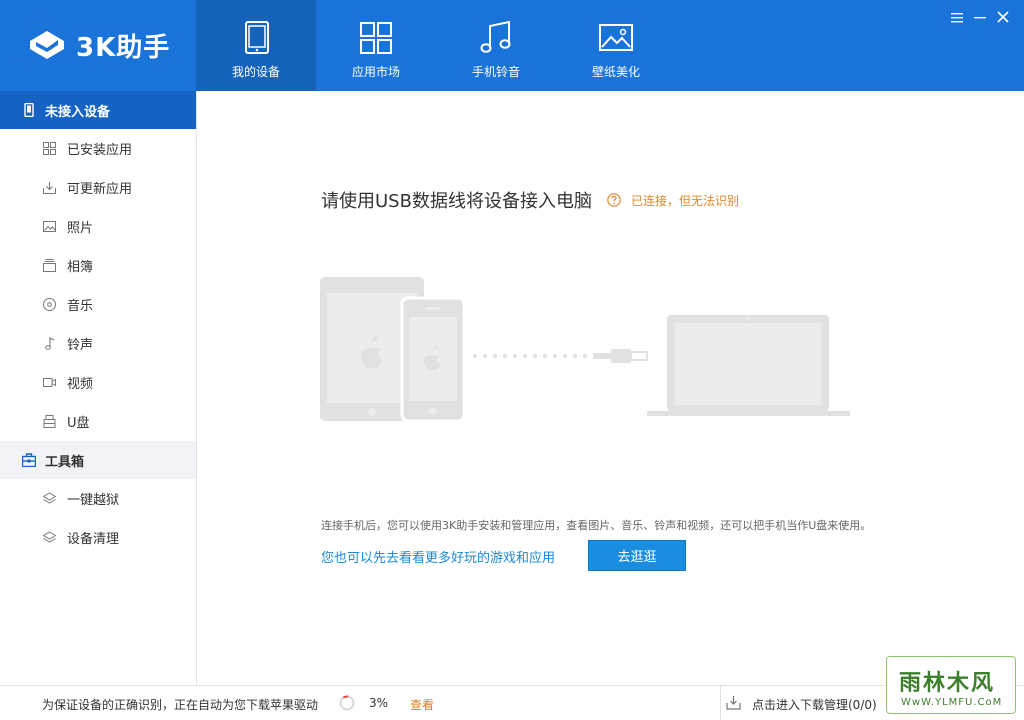 This screenshot has width=1024, height=720. I want to click on sidebar-item-label: 照片, so click(80, 228).